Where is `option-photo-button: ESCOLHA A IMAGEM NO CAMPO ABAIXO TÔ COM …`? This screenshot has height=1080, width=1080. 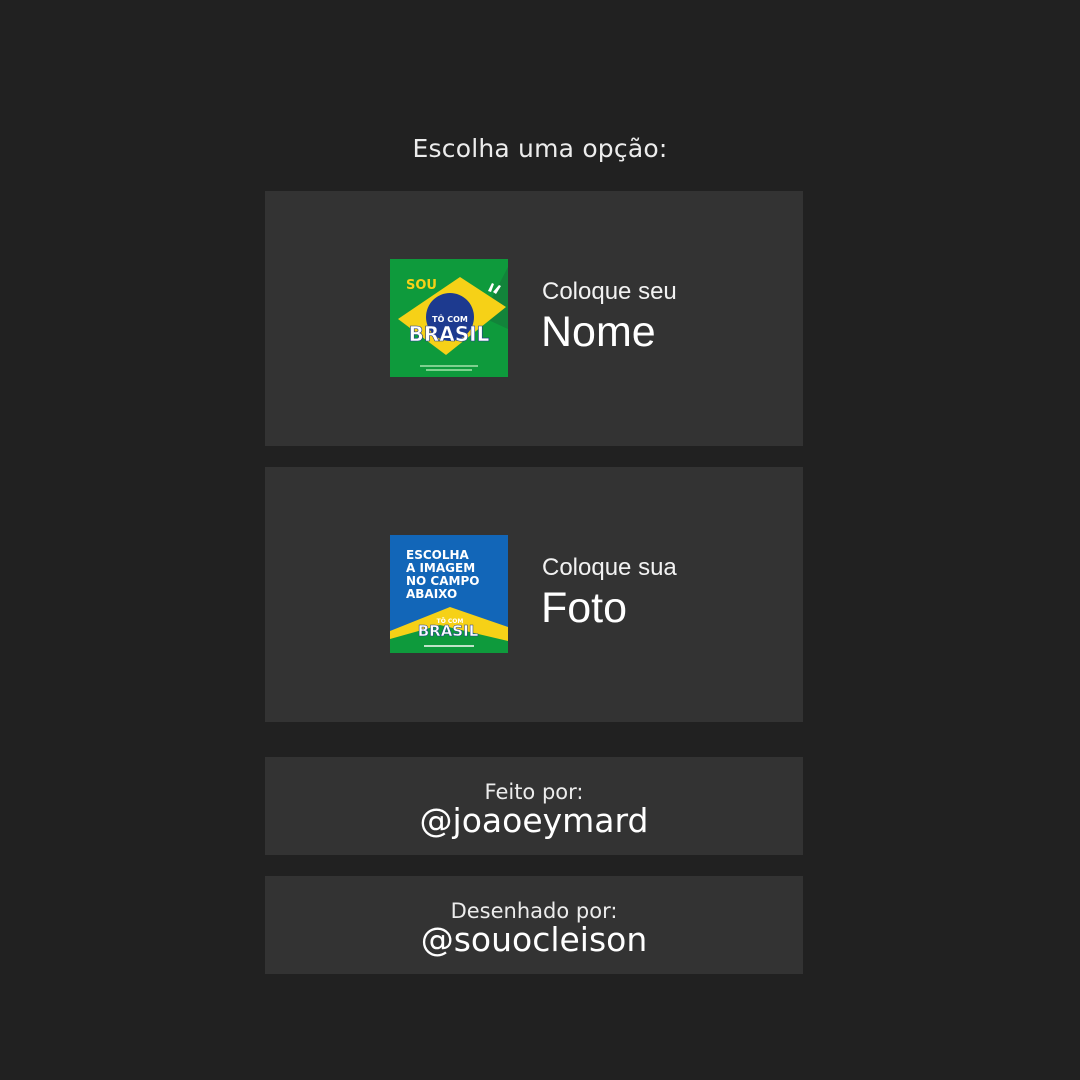 option-photo-button: ESCOLHA A IMAGEM NO CAMPO ABAIXO TÔ COM … is located at coordinates (534, 594).